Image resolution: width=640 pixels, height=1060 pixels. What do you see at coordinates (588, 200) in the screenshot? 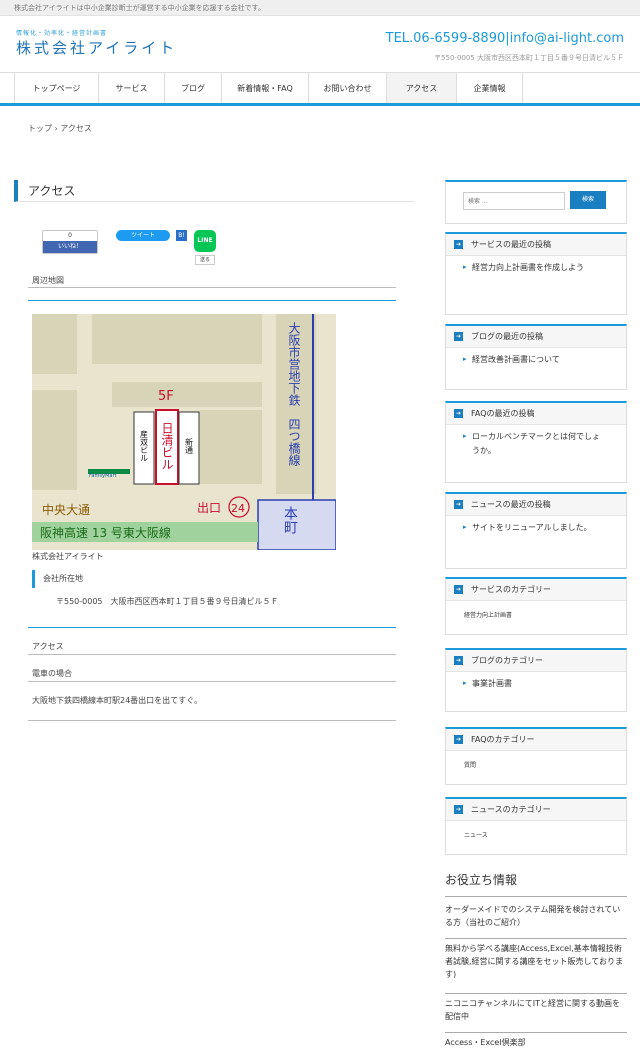
I see `search-button: 検索` at bounding box center [588, 200].